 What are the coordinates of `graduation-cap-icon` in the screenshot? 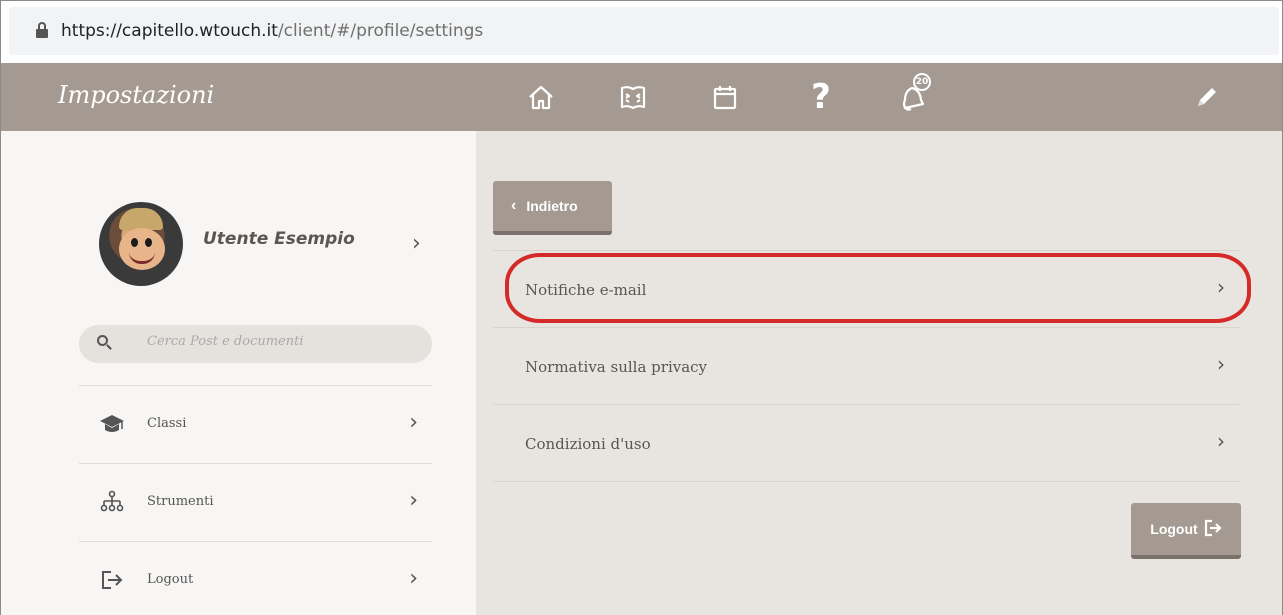 It's located at (112, 424).